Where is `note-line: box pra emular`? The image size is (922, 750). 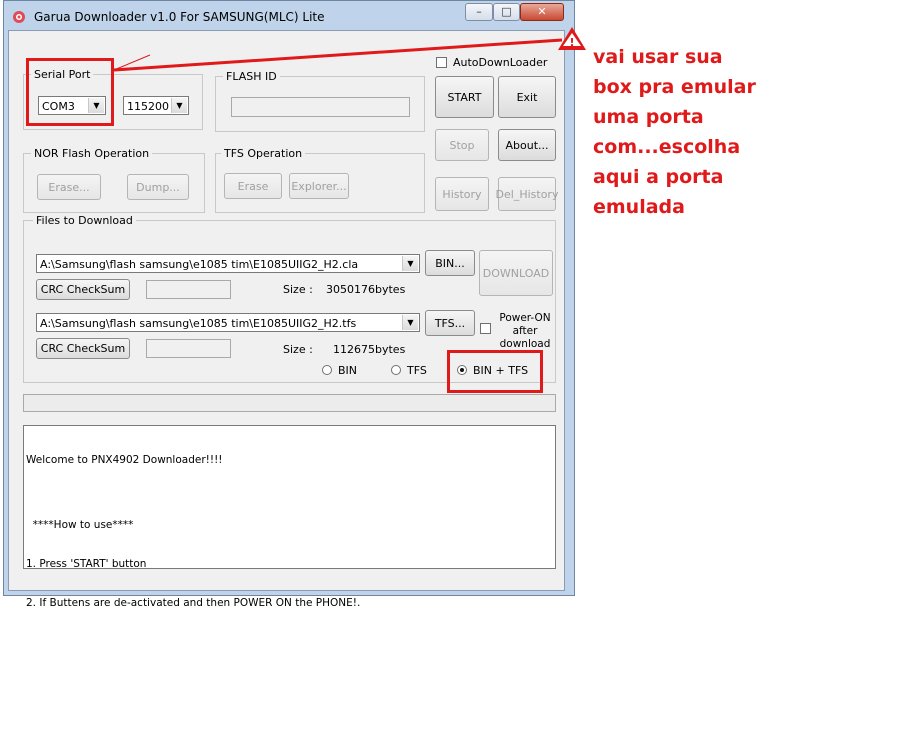
note-line: box pra emular is located at coordinates (674, 87).